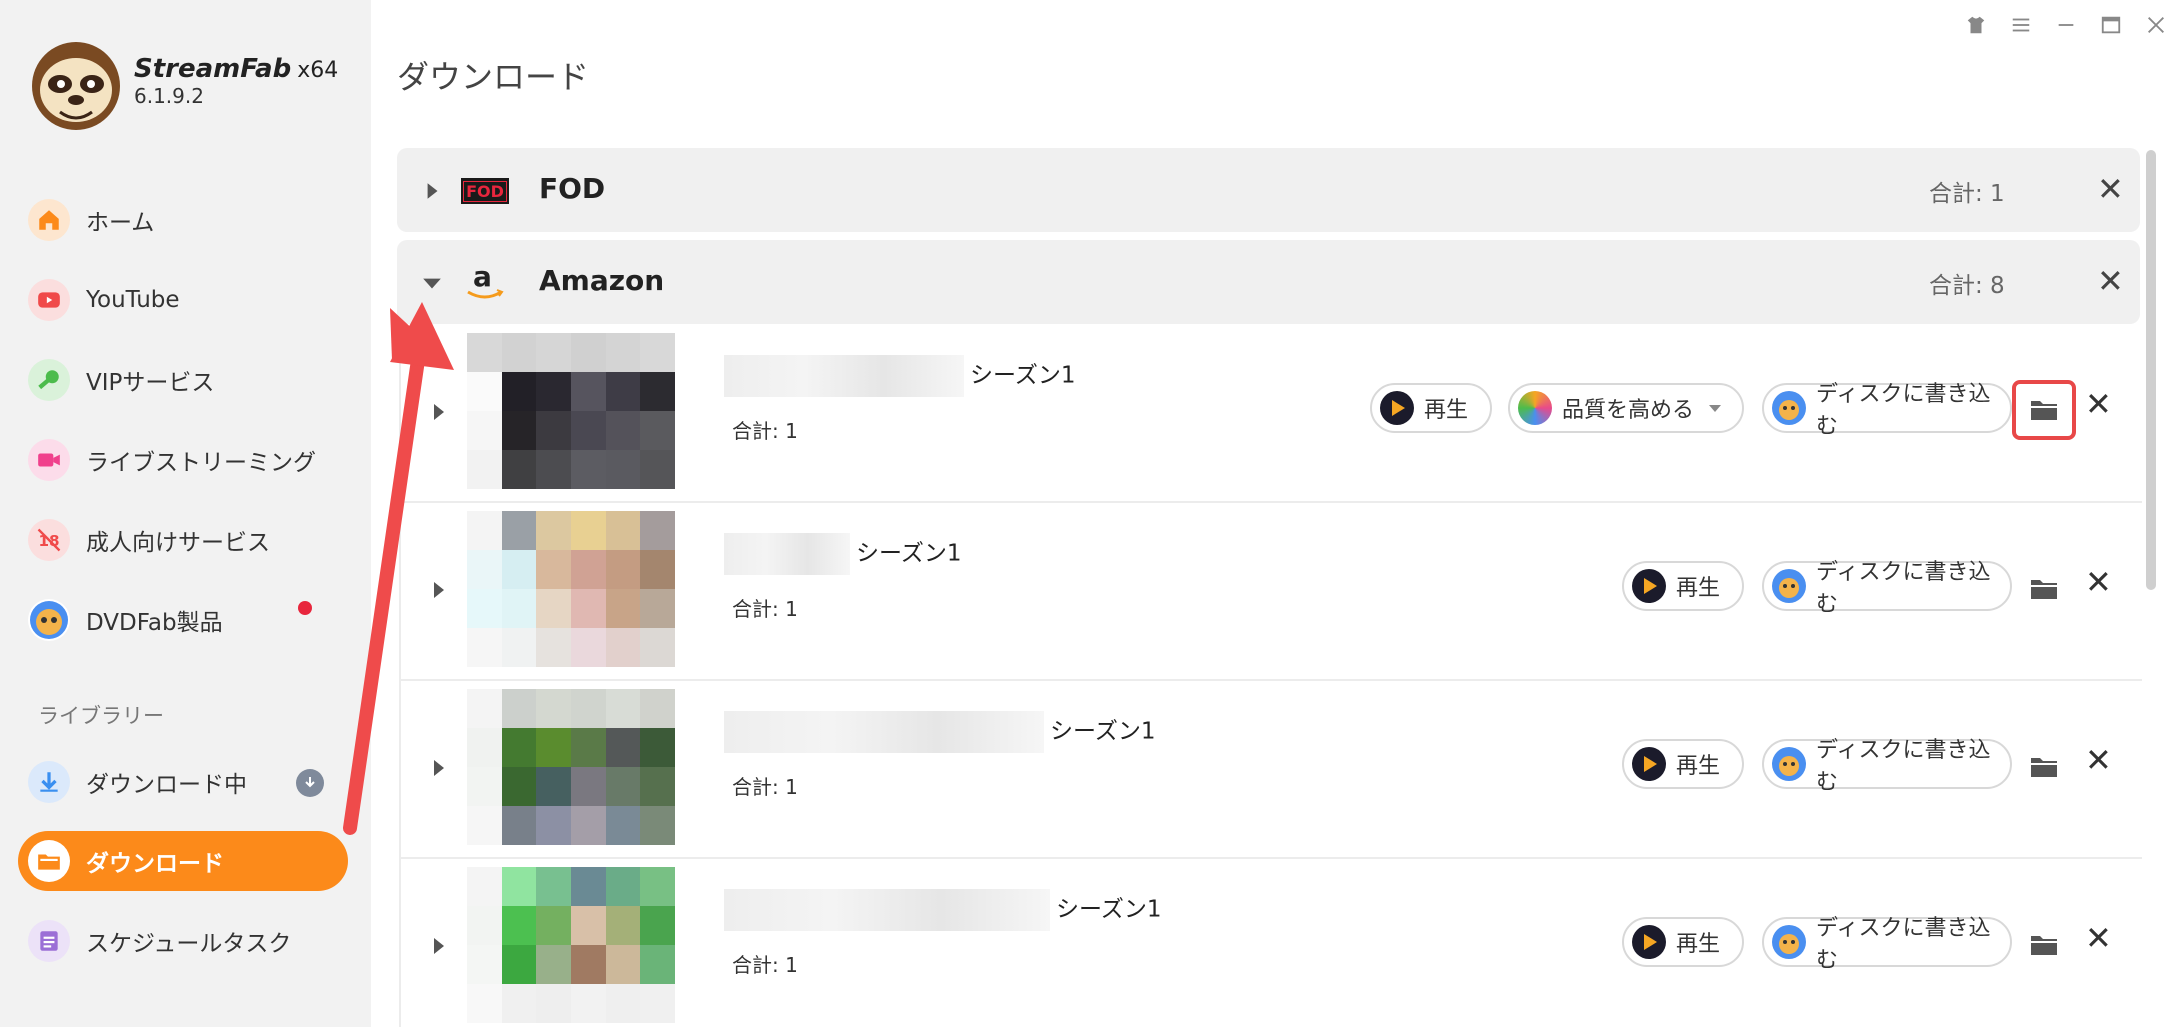 This screenshot has height=1027, width=2176. I want to click on streamfab-logo, so click(76, 86).